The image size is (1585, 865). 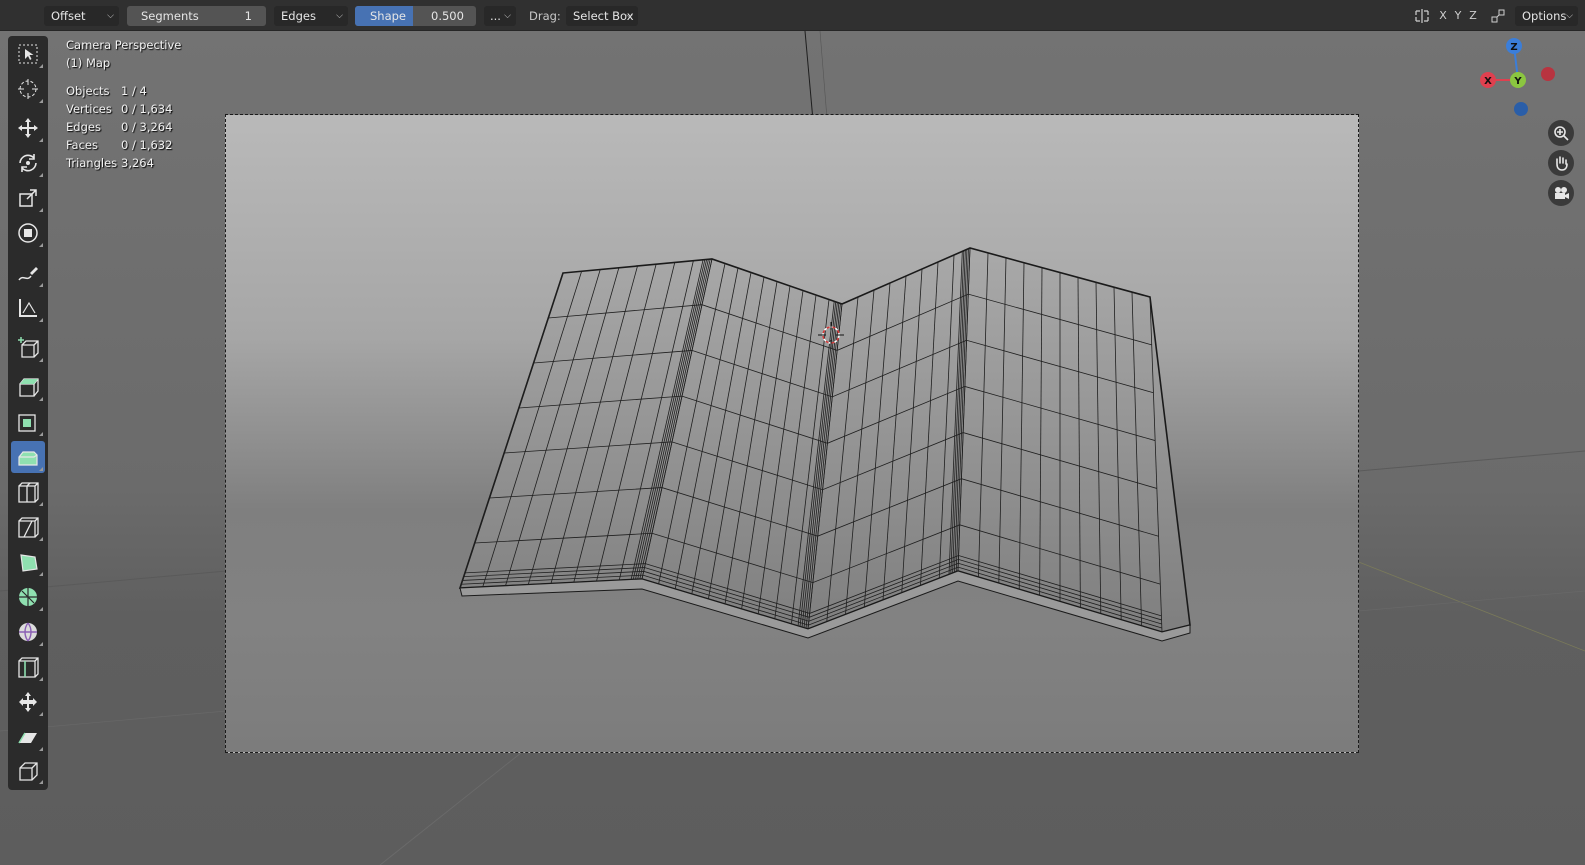 I want to click on tool-edge-slide, so click(x=28, y=667).